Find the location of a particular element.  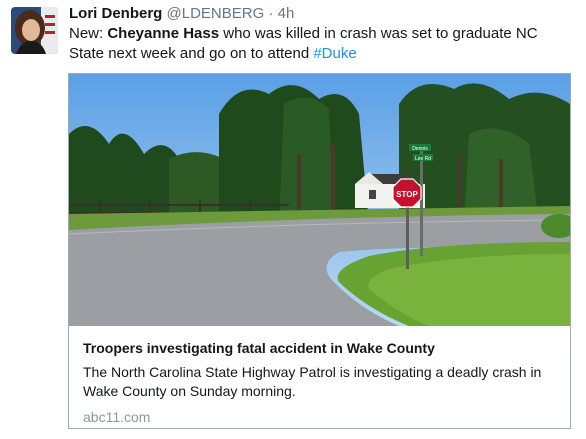

tweet-header: Lori Denberg @LDENBERG · 4h is located at coordinates (181, 14).